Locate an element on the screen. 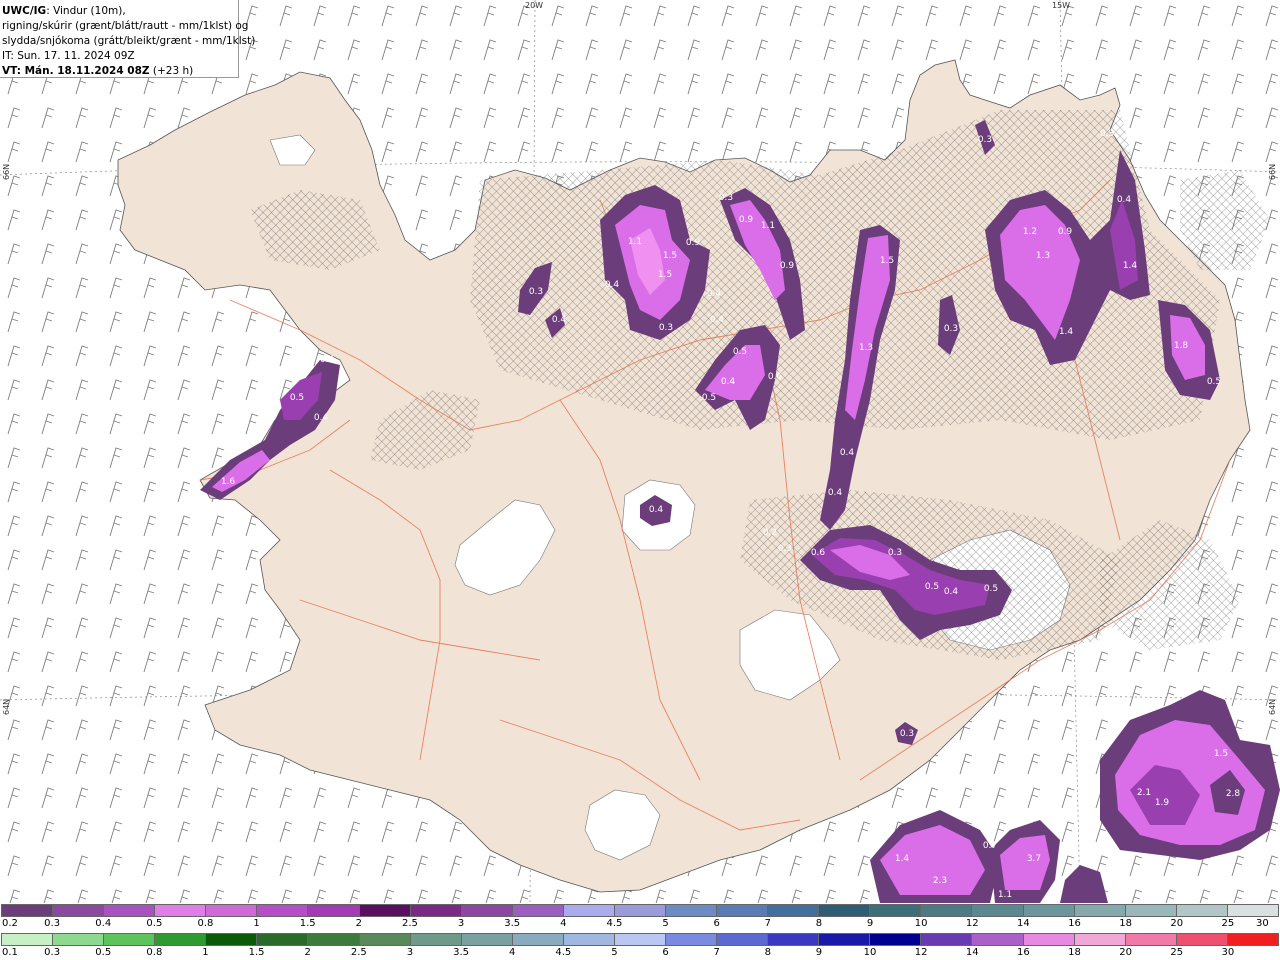 This screenshot has width=1280, height=960. rain-colorbar is located at coordinates (640, 939).